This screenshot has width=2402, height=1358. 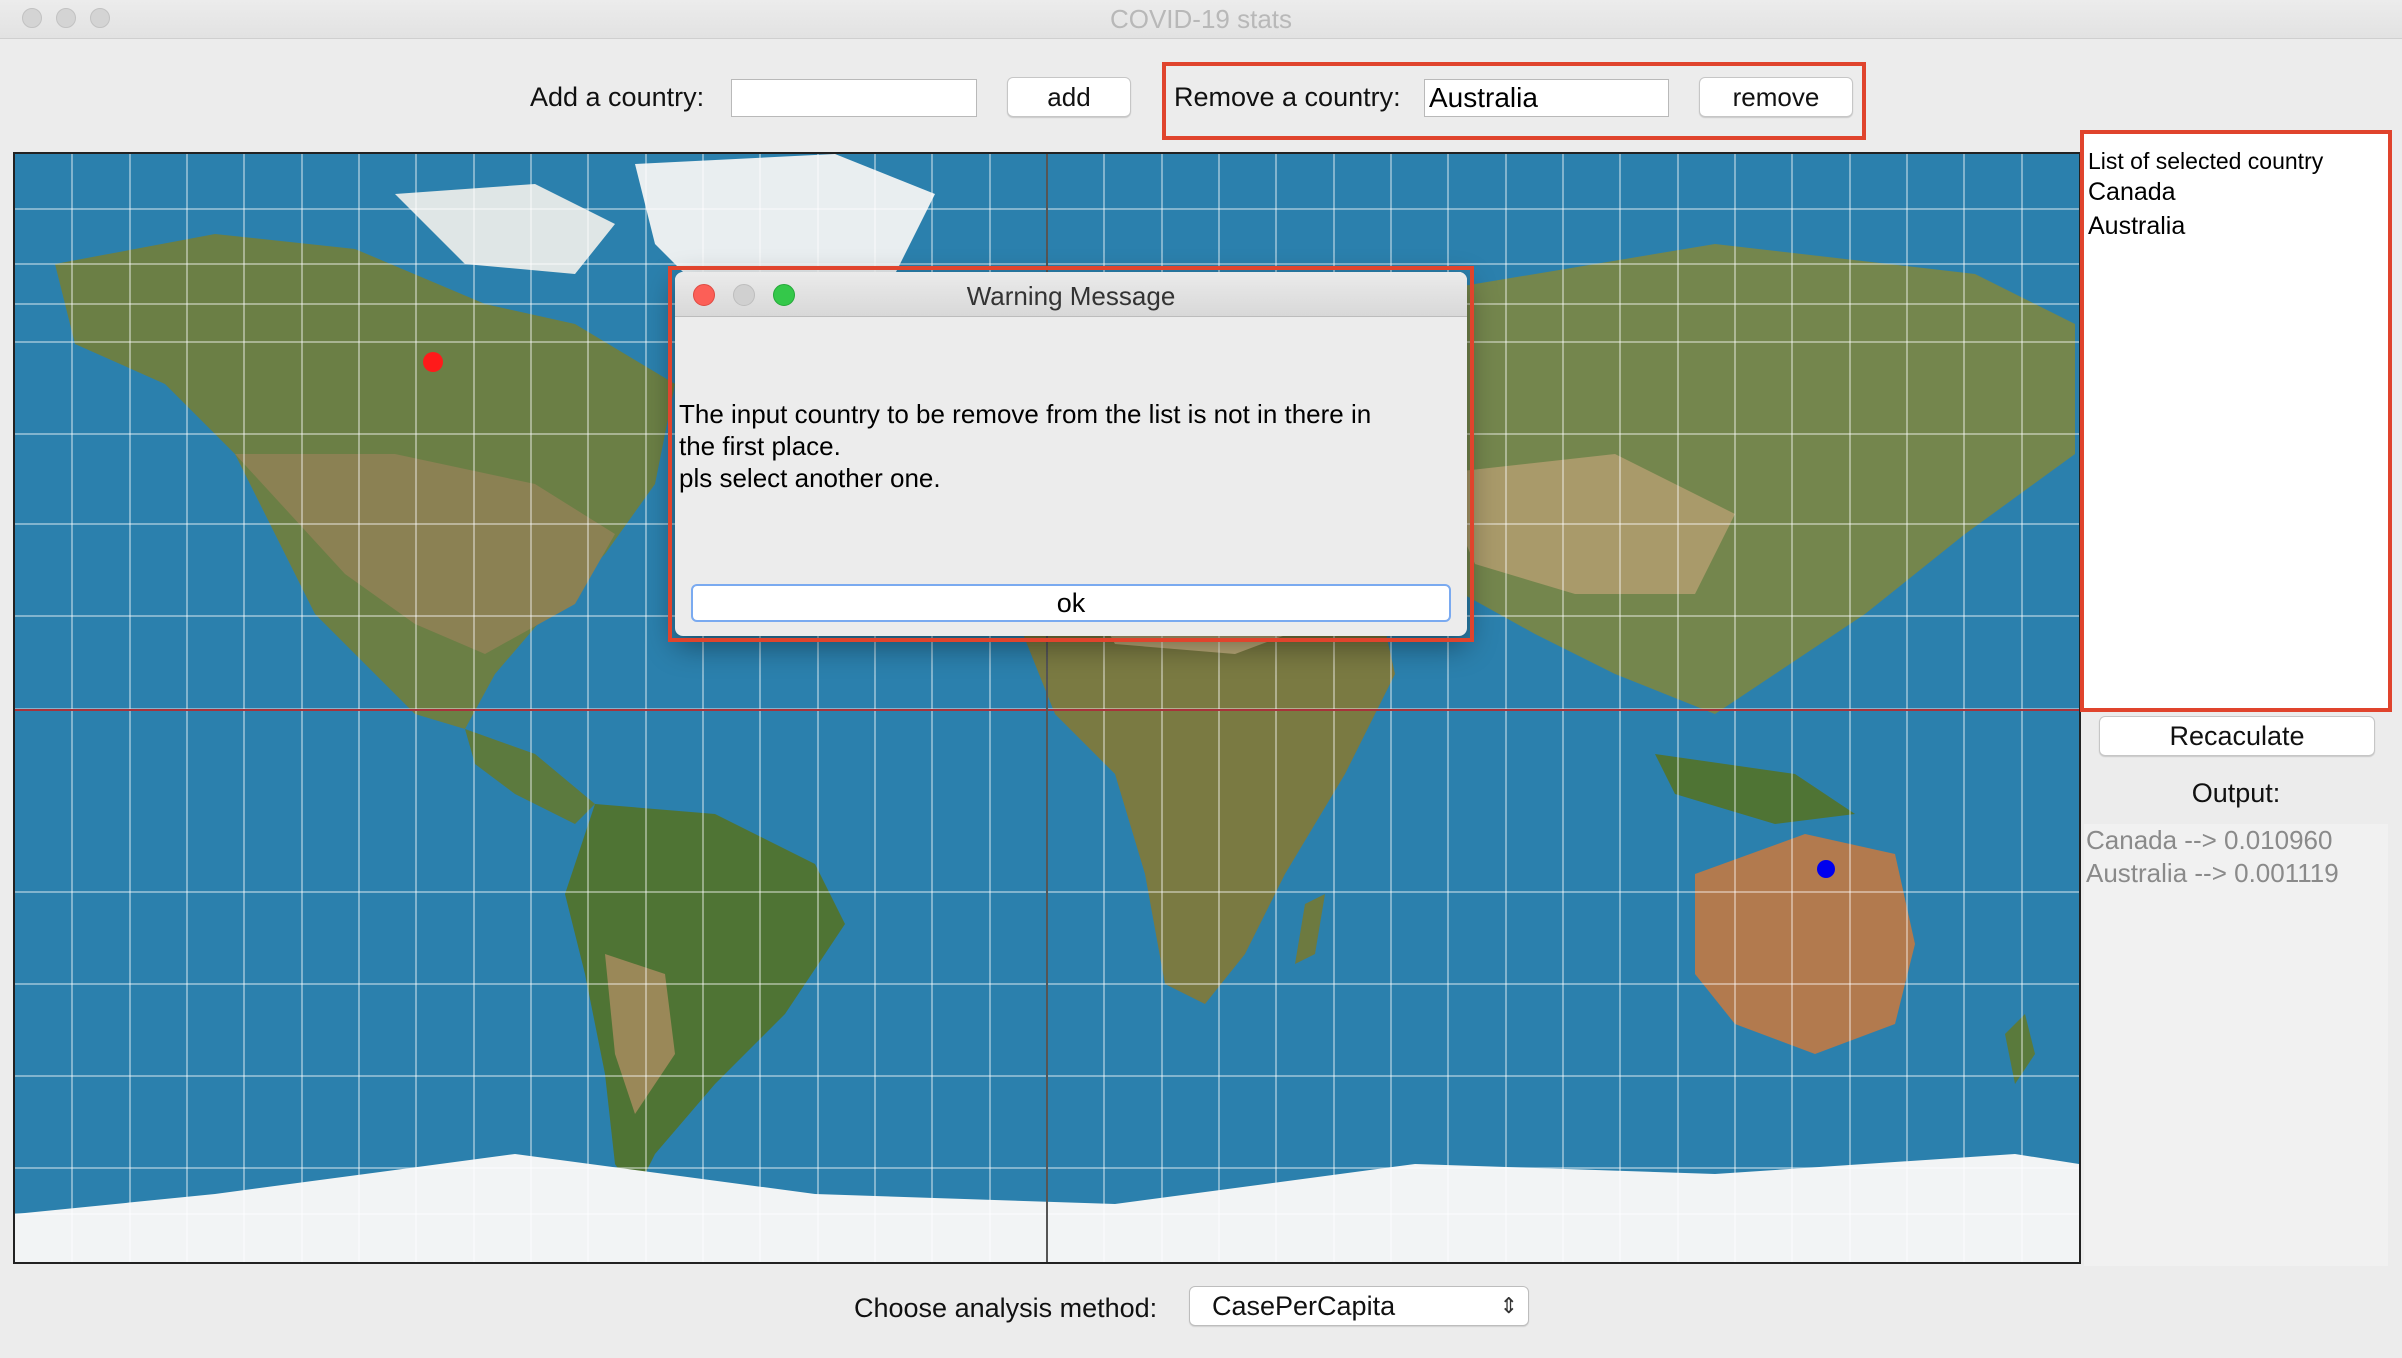 I want to click on remove-country-label: Remove a country:, so click(x=1287, y=97).